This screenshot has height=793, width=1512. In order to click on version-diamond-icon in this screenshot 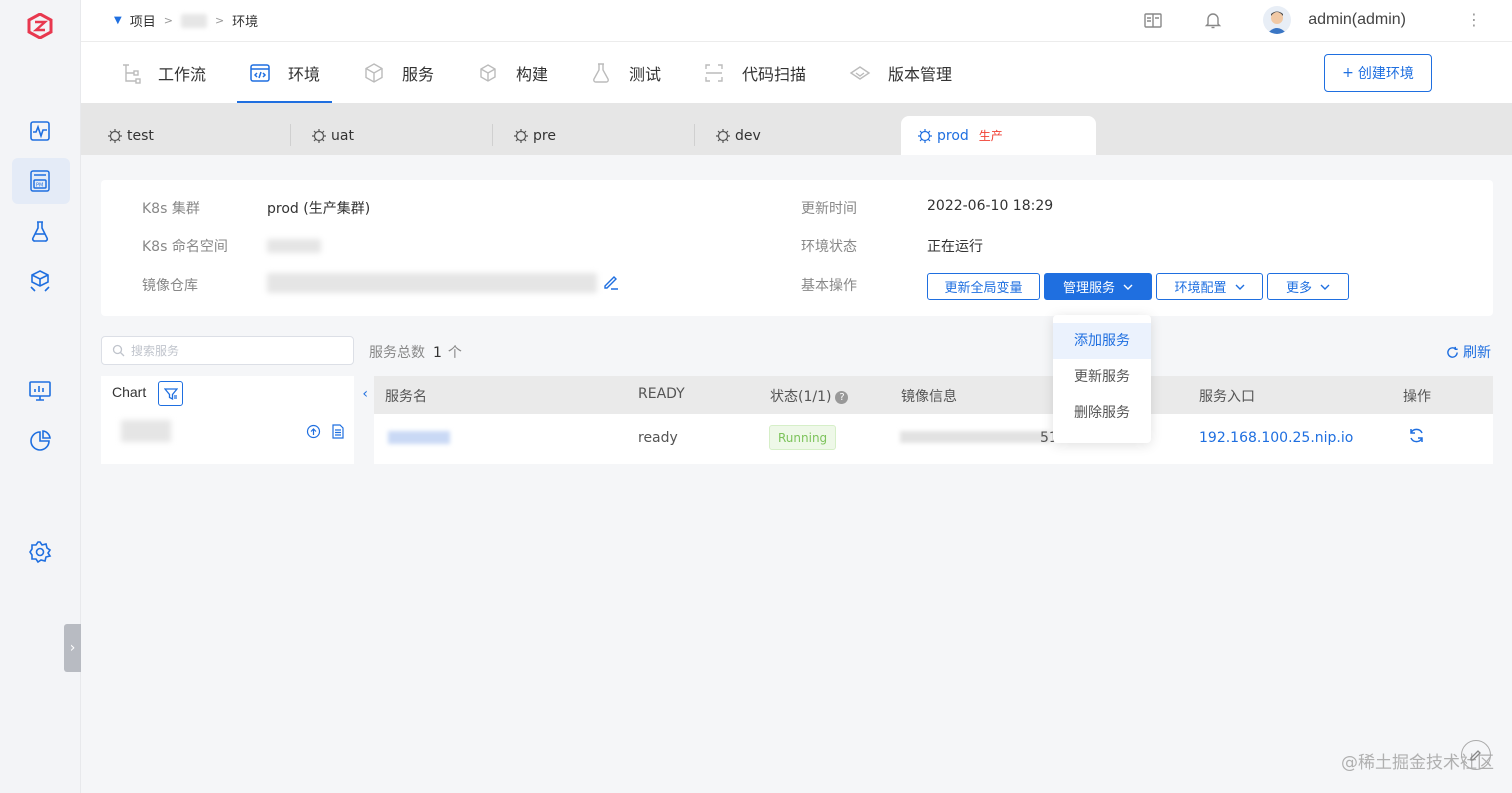, I will do `click(860, 72)`.